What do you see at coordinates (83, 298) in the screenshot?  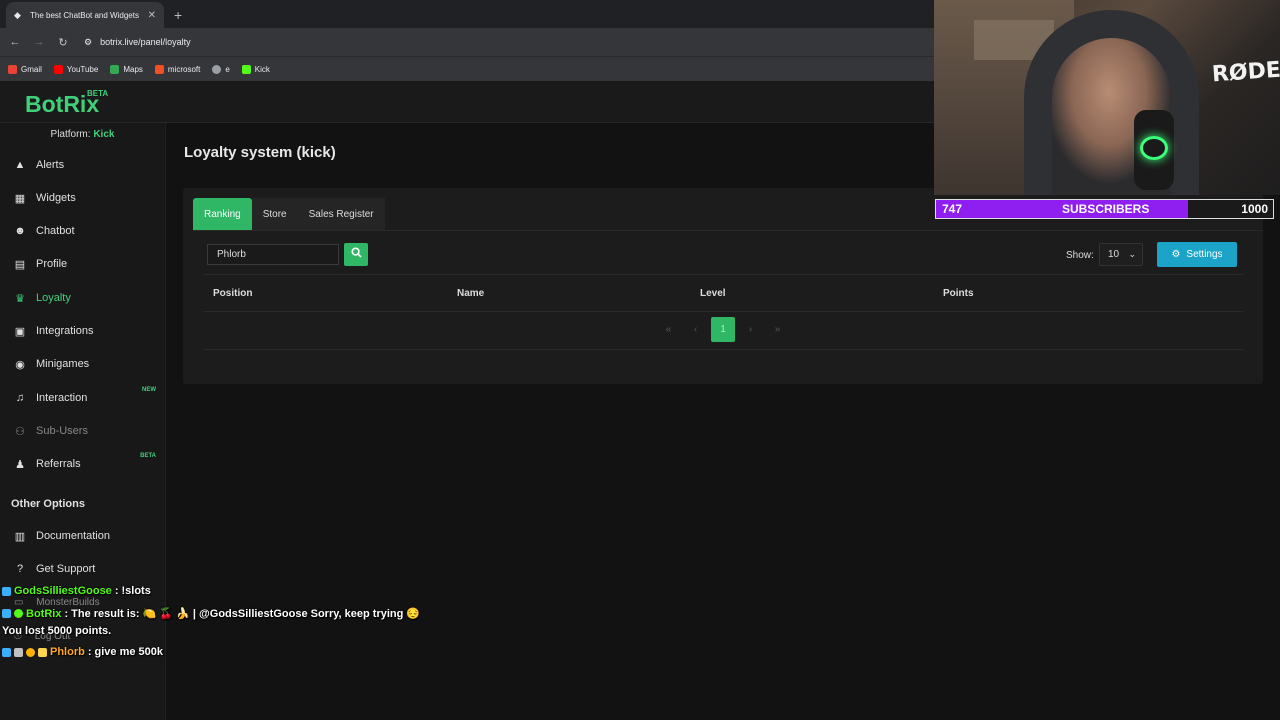 I see `sidebar-item-loyalty: ♛ Loyalty` at bounding box center [83, 298].